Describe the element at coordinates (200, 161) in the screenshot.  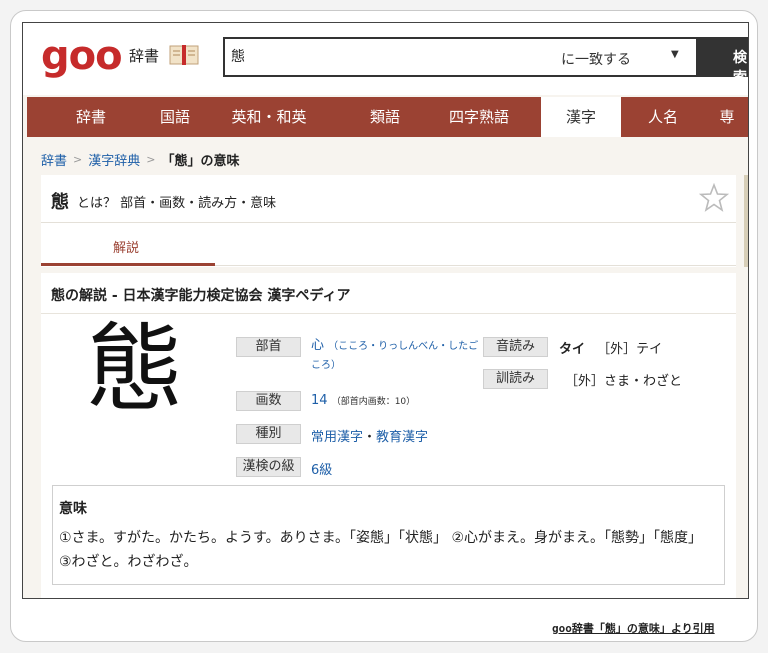
I see `breadcrumb-current: 「態」の意味` at that location.